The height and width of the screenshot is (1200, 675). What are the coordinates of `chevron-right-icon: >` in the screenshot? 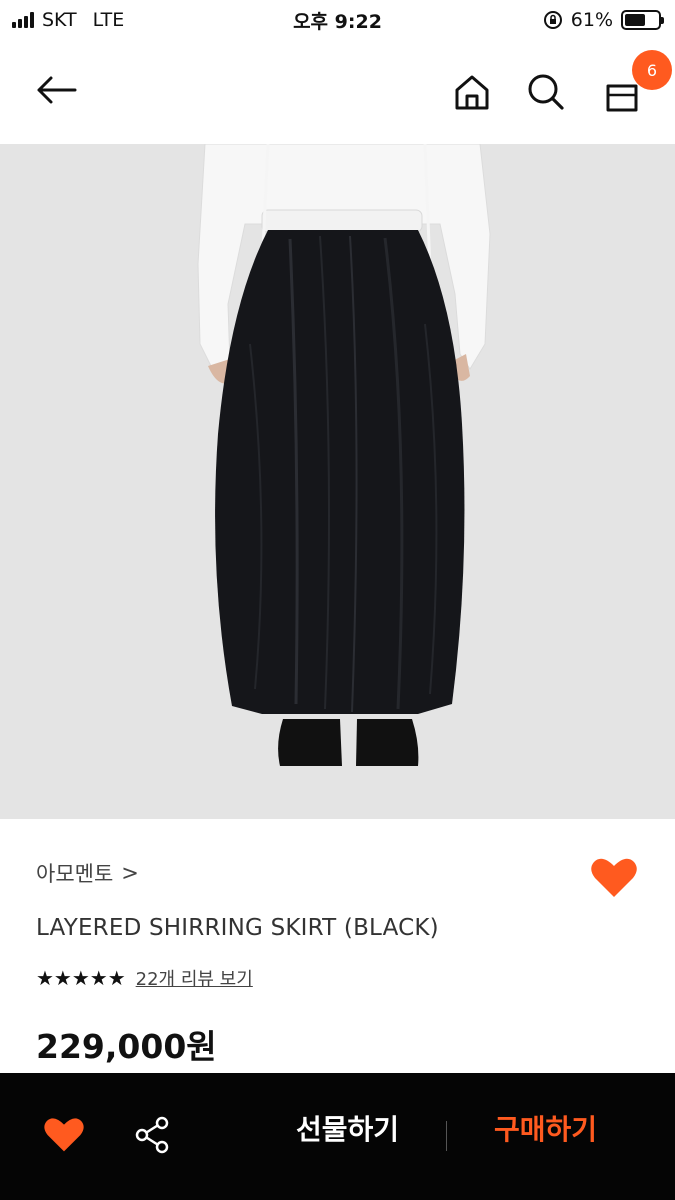 It's located at (130, 873).